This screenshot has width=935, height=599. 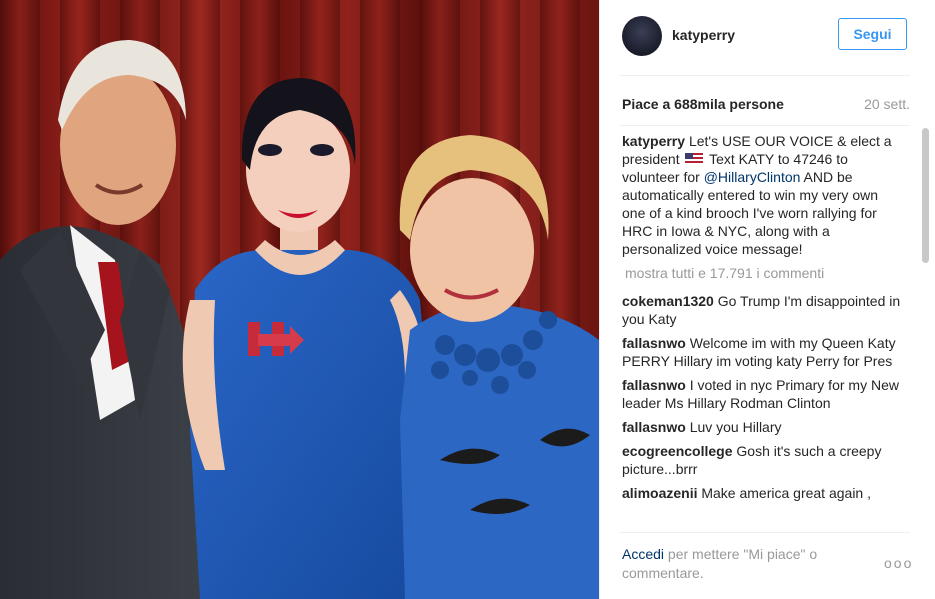 I want to click on show-all-comments-link: mostra tutti e 17.791 i commenti, so click(x=764, y=273).